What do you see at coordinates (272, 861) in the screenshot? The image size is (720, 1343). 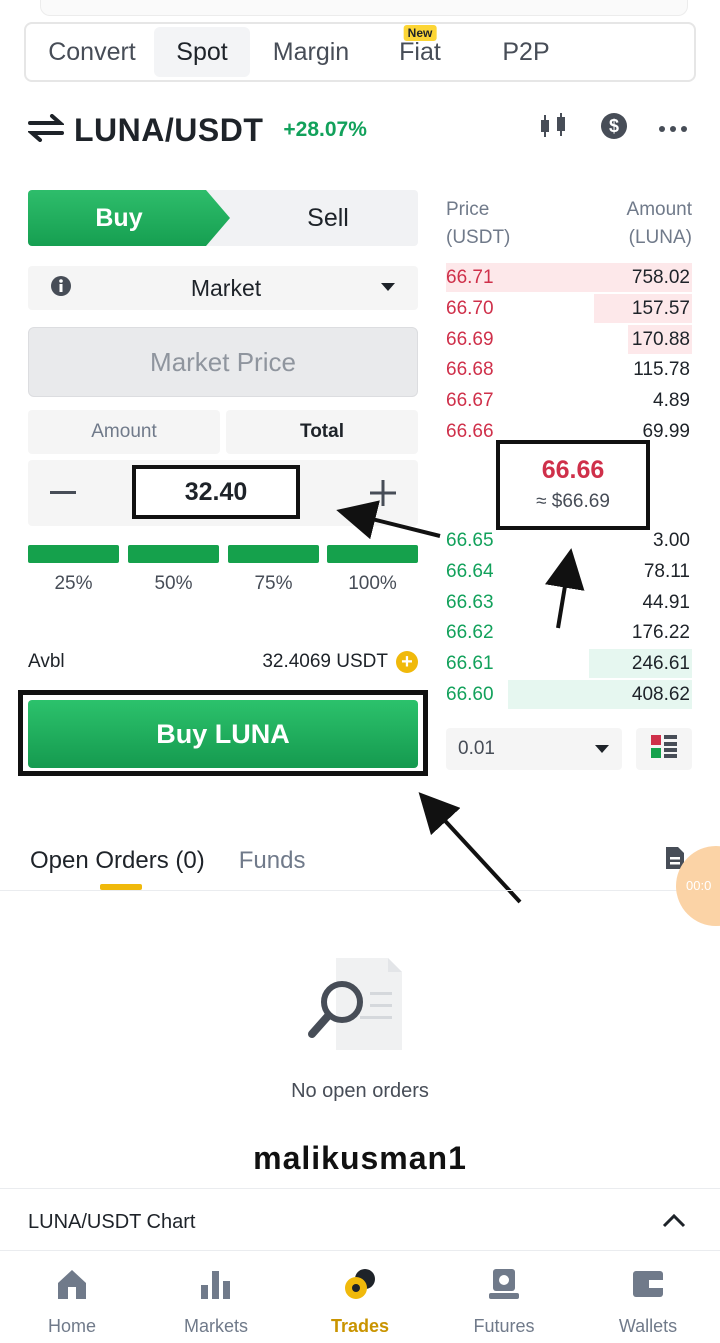 I see `funds-tab: Funds` at bounding box center [272, 861].